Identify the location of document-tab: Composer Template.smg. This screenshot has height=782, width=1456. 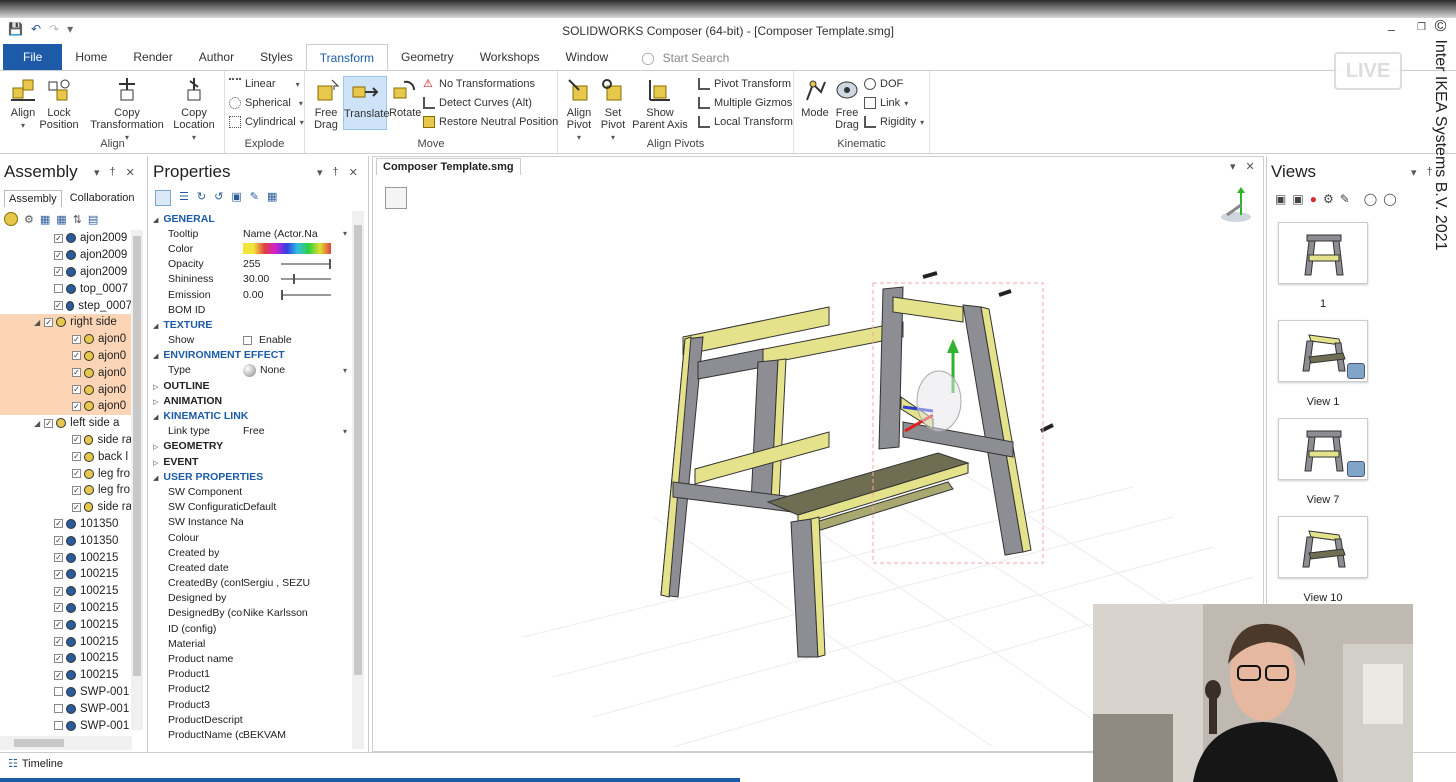
(448, 166).